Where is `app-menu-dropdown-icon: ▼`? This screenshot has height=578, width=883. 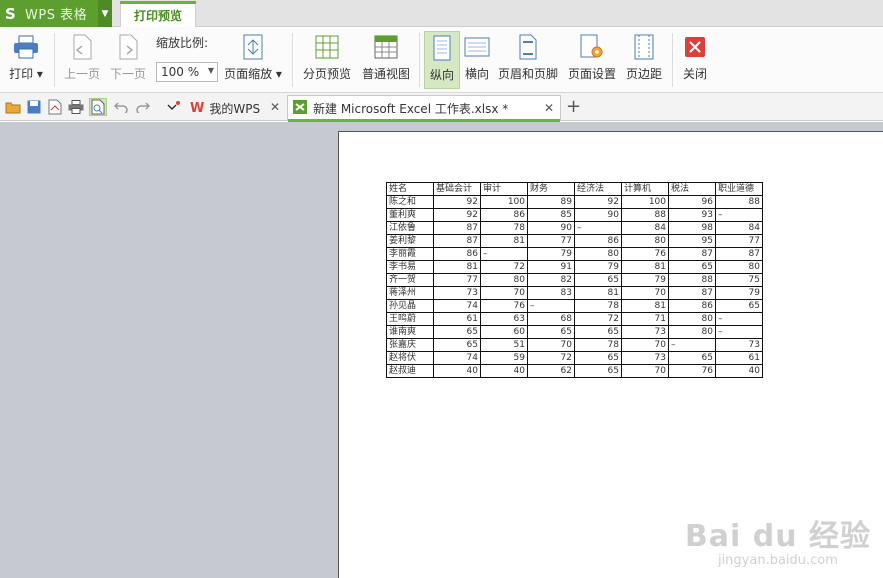
app-menu-dropdown-icon: ▼ is located at coordinates (105, 13).